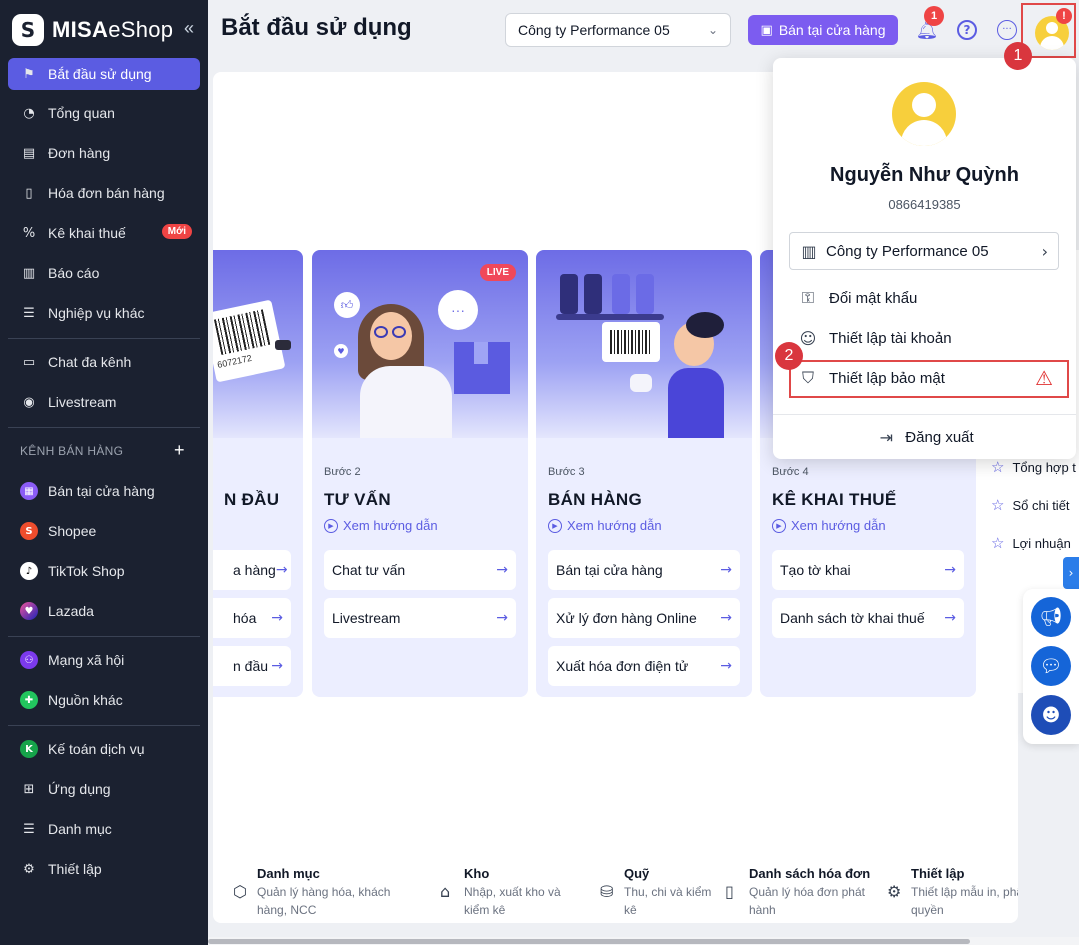 The height and width of the screenshot is (945, 1079). Describe the element at coordinates (80, 829) in the screenshot. I see `sidebar-item-label: Danh mục` at that location.